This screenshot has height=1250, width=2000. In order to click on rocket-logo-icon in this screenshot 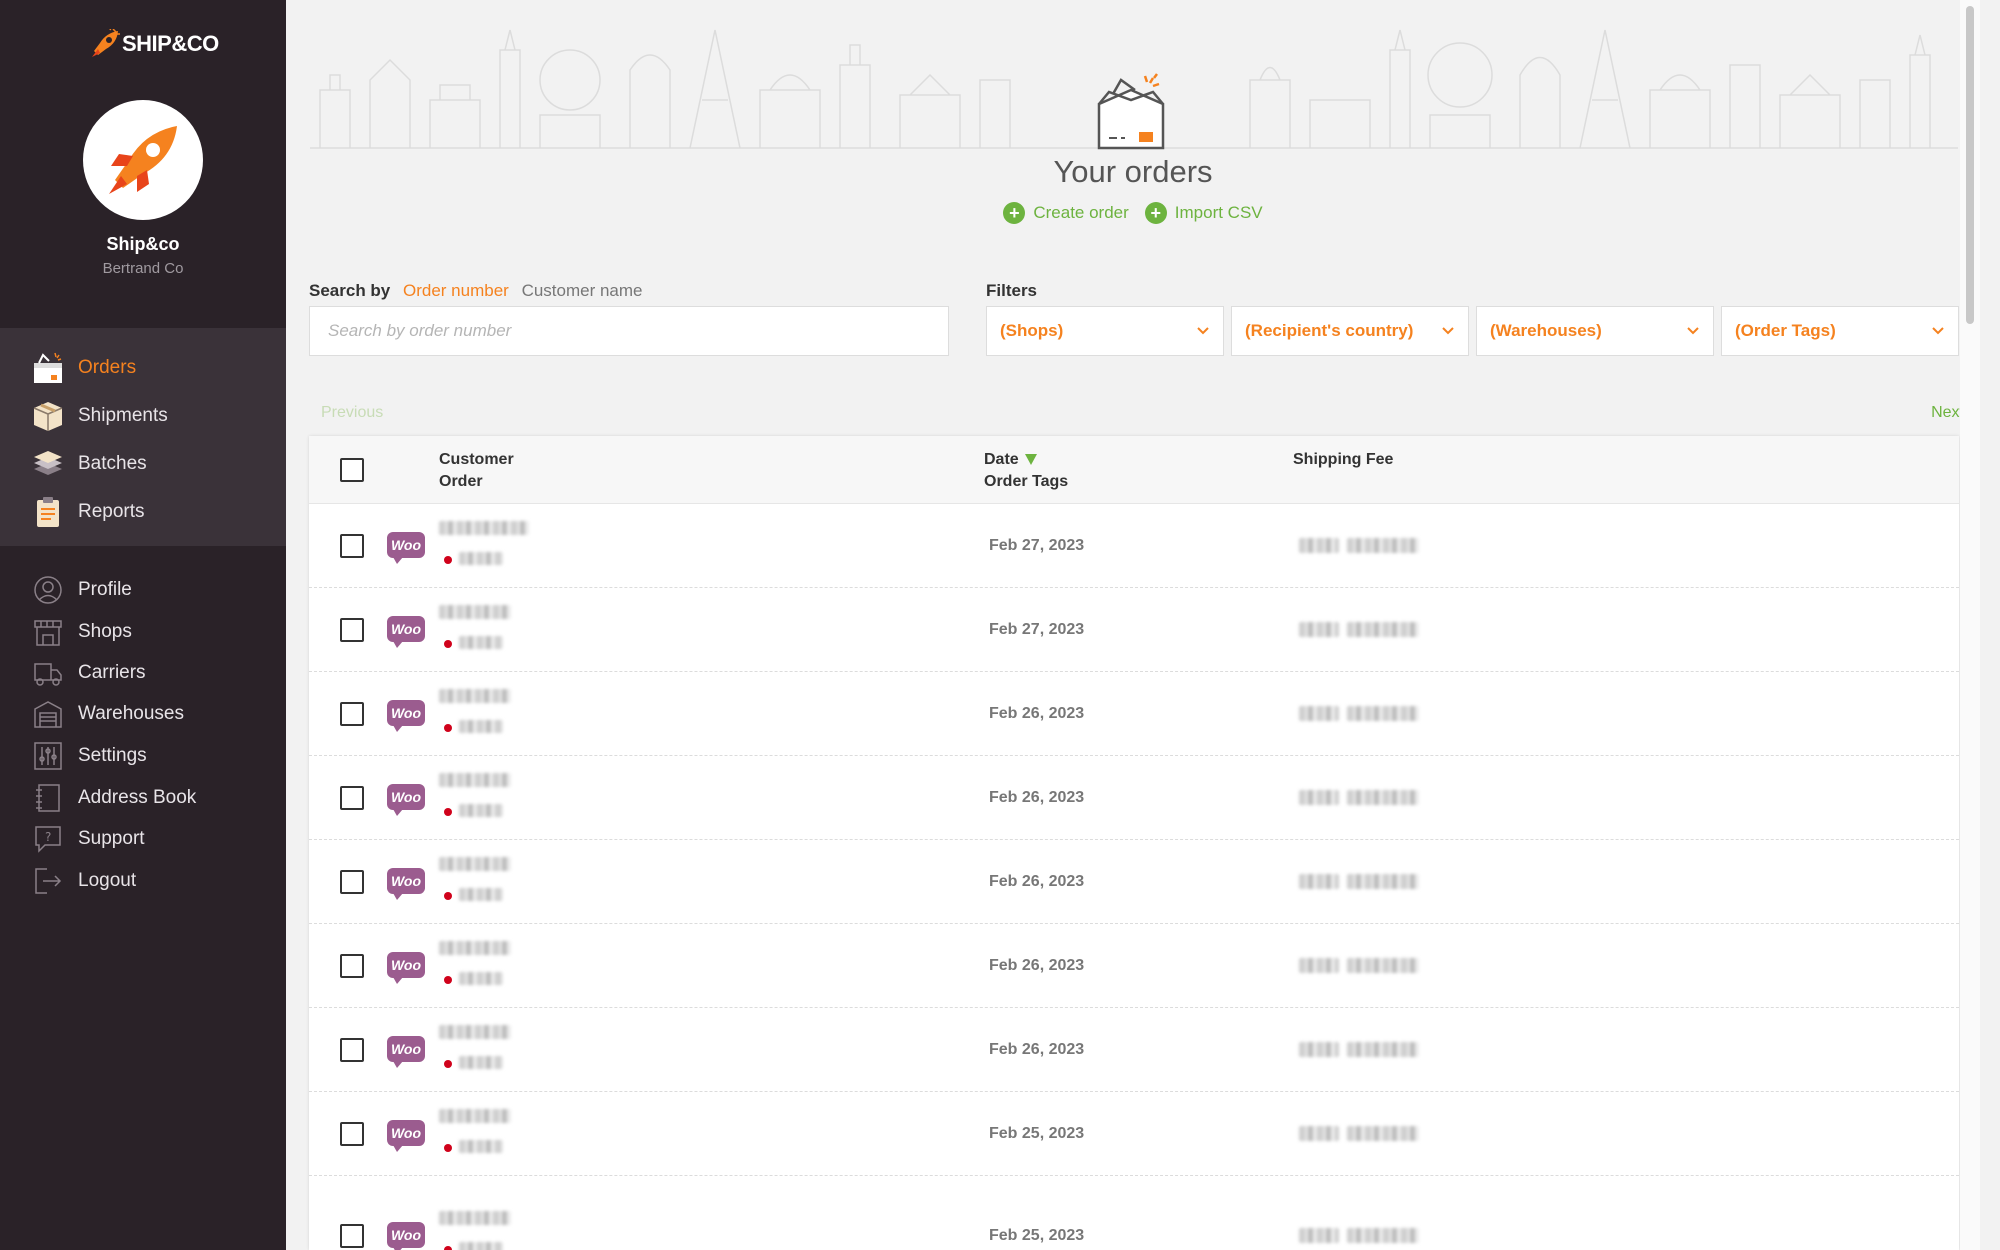, I will do `click(106, 43)`.